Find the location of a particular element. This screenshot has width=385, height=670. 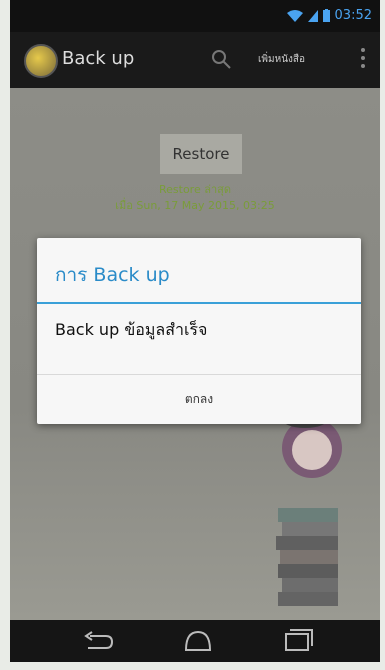

navigation-bar is located at coordinates (195, 641).